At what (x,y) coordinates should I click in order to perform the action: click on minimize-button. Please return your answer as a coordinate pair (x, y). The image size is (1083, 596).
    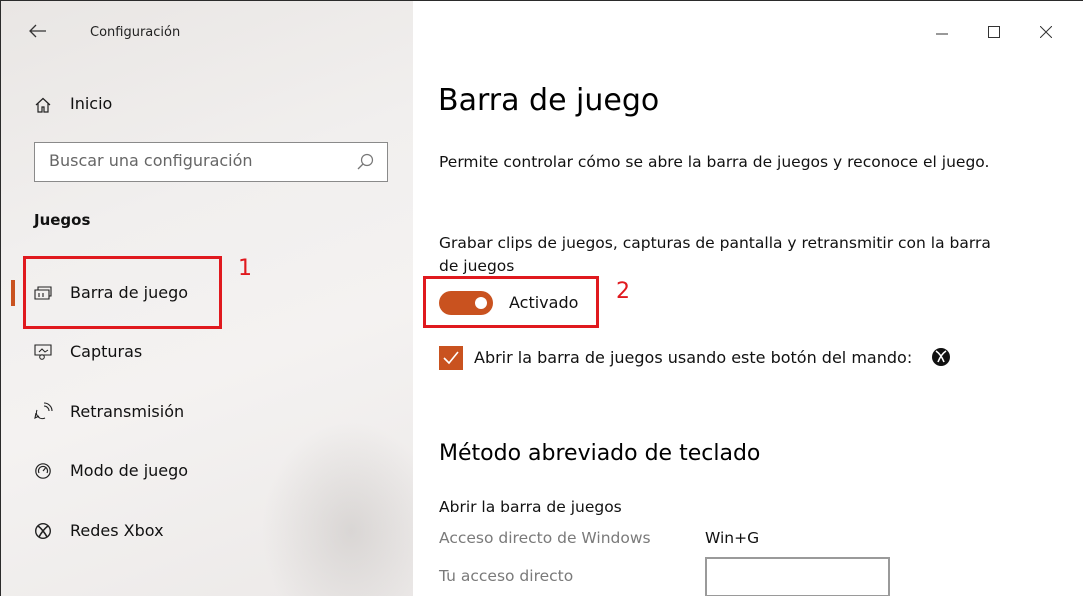
    Looking at the image, I should click on (942, 33).